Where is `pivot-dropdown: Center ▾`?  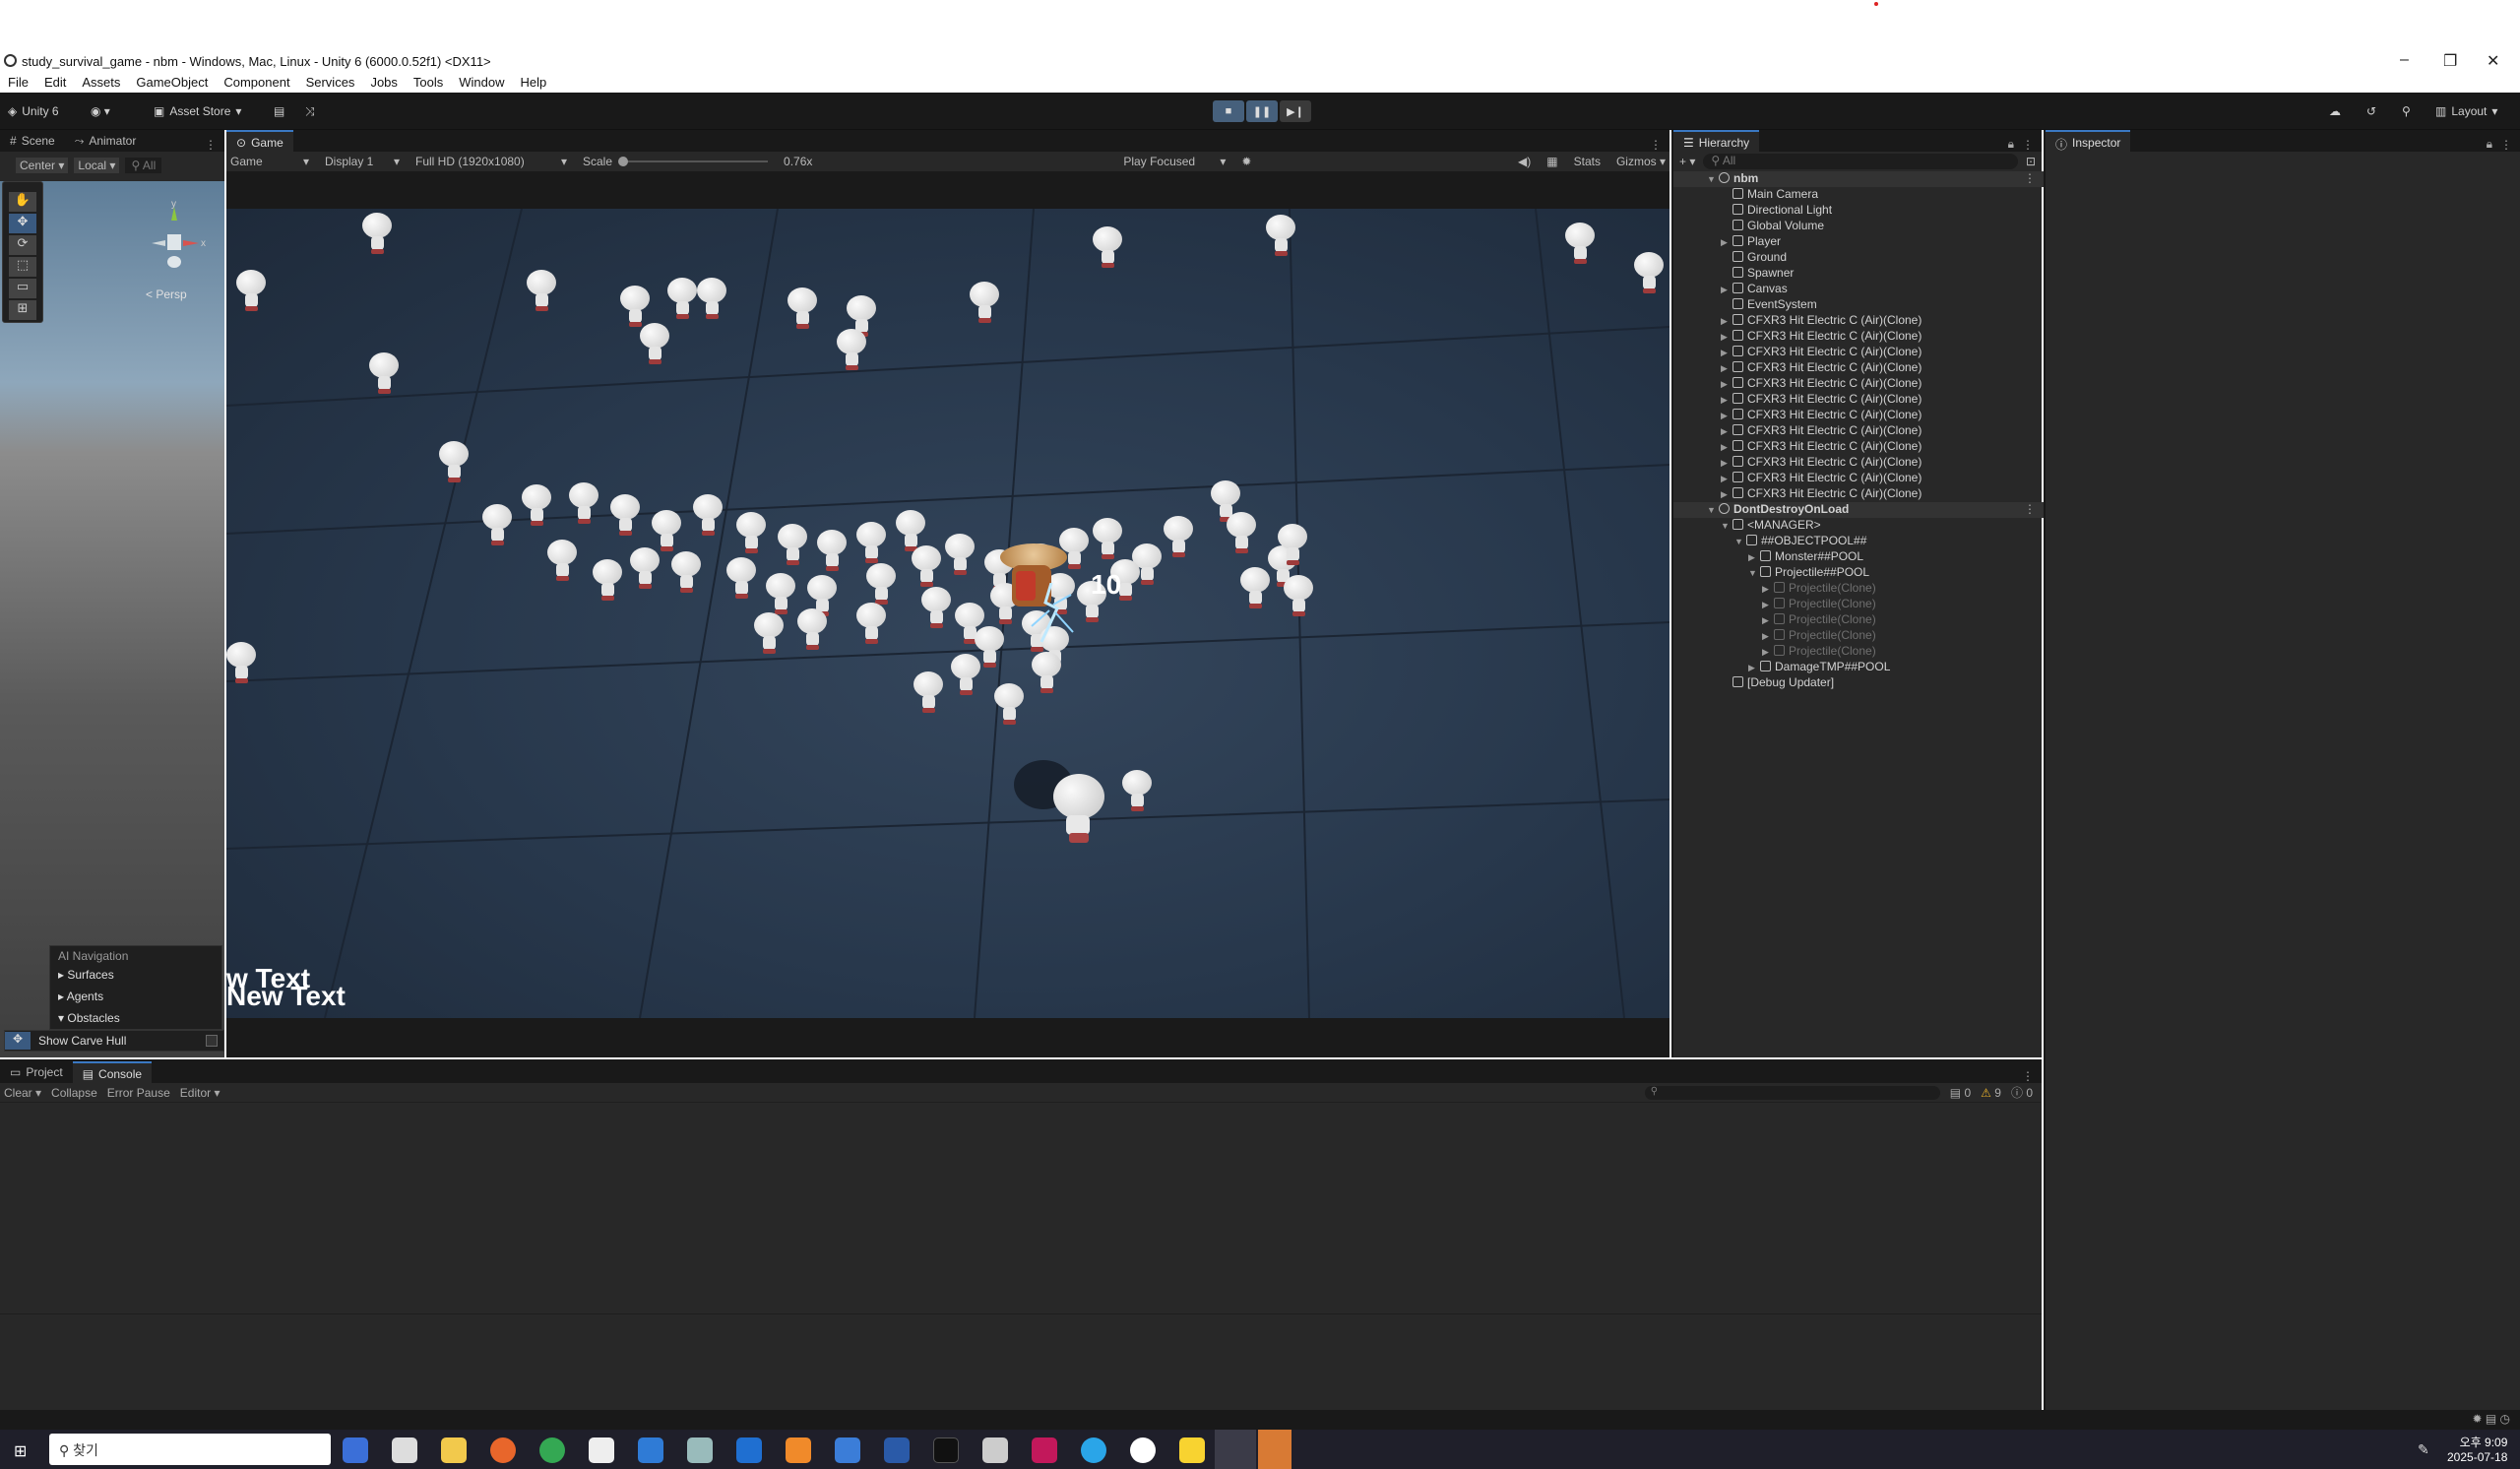 pivot-dropdown: Center ▾ is located at coordinates (42, 165).